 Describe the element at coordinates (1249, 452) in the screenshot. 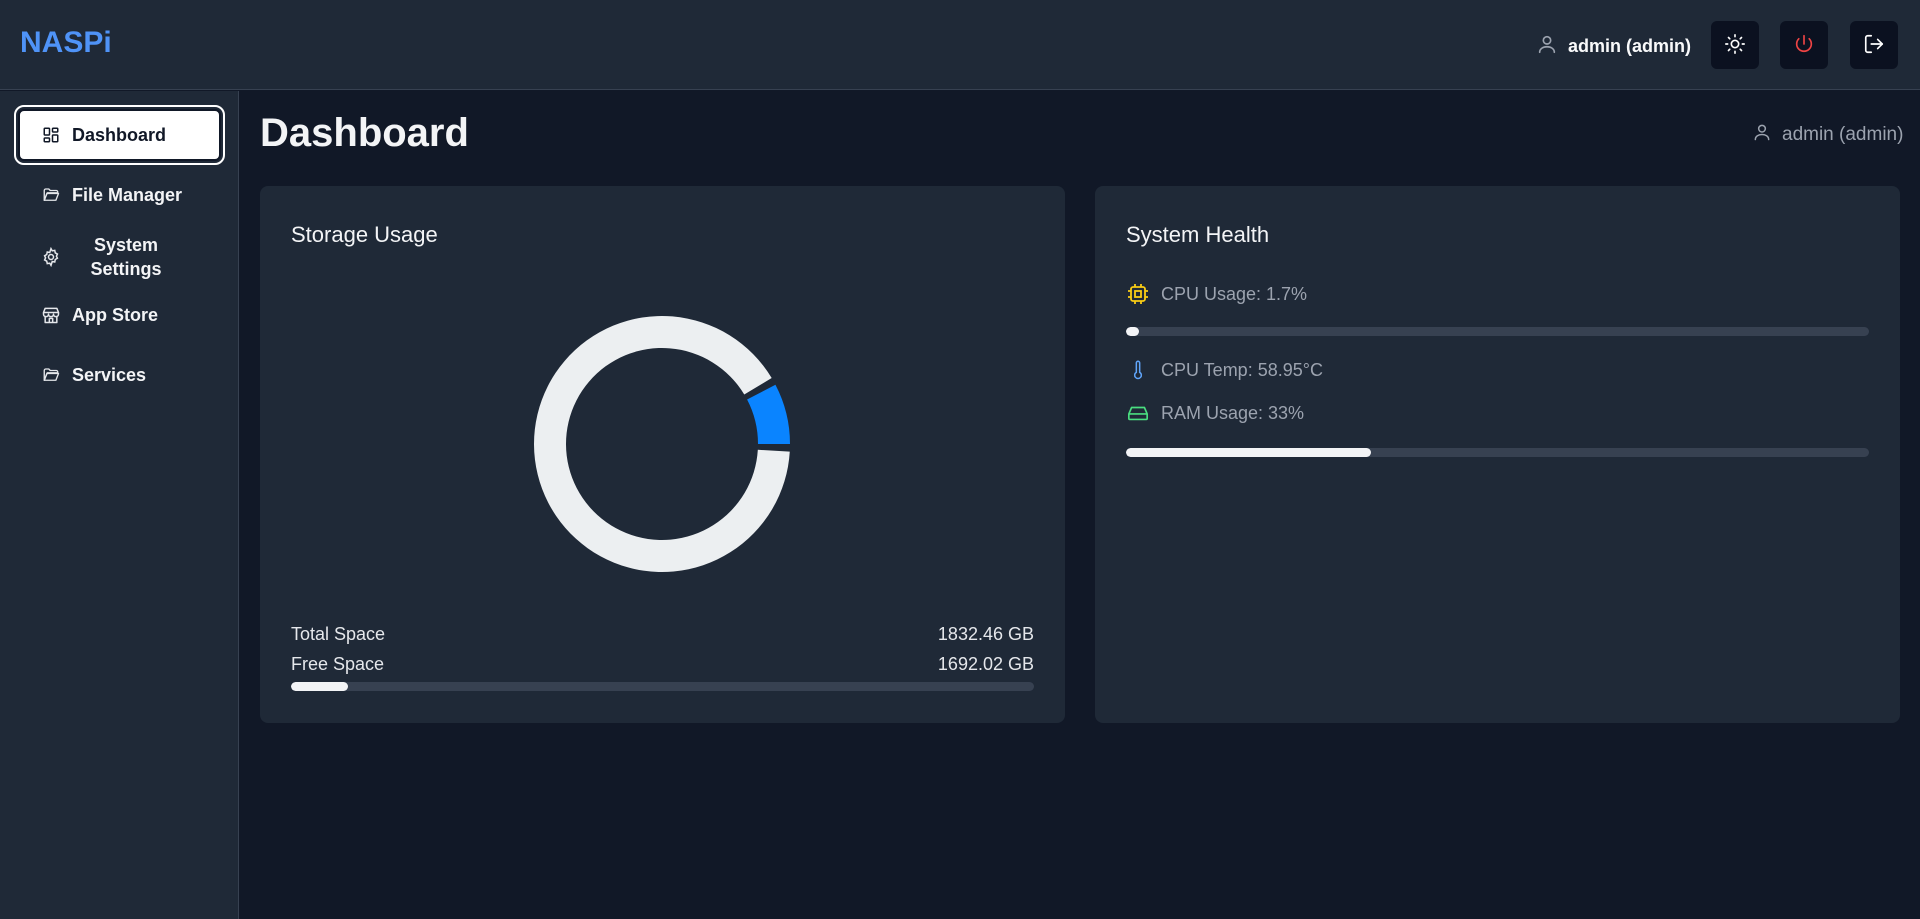

I see `ram-usage-bar-fill` at that location.